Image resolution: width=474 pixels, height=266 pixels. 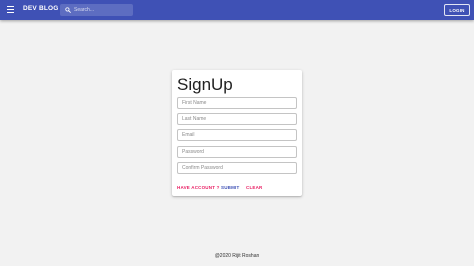 I want to click on email-field, so click(x=237, y=135).